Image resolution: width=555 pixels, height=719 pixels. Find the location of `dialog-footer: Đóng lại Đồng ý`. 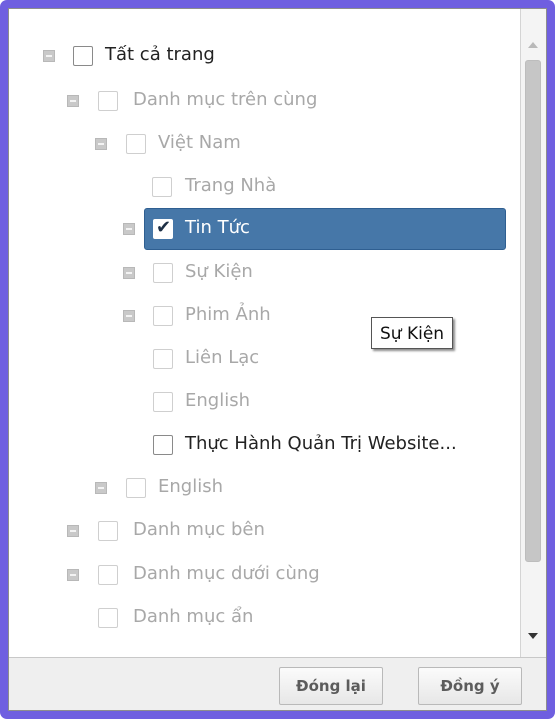

dialog-footer: Đóng lại Đồng ý is located at coordinates (277, 683).